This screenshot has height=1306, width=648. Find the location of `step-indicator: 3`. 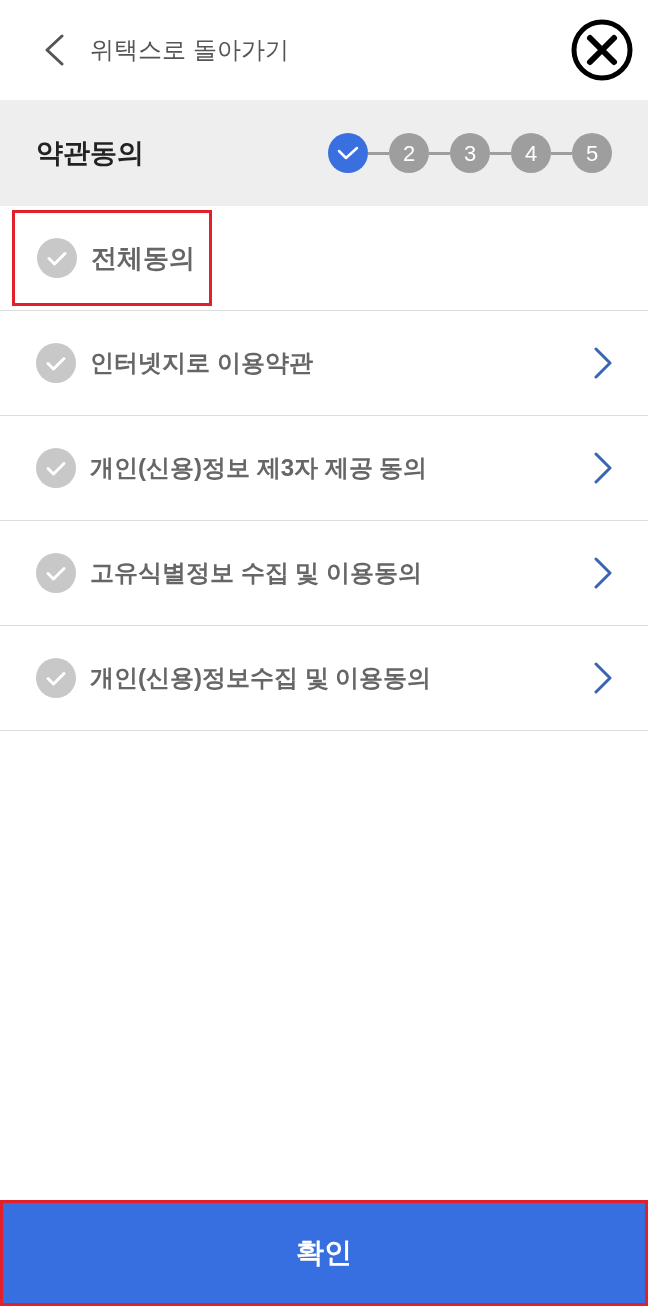

step-indicator: 3 is located at coordinates (470, 153).